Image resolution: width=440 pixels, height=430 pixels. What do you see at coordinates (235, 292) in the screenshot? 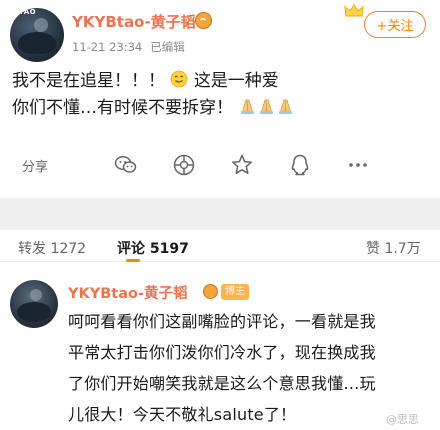
I see `author-badge: 博主` at bounding box center [235, 292].